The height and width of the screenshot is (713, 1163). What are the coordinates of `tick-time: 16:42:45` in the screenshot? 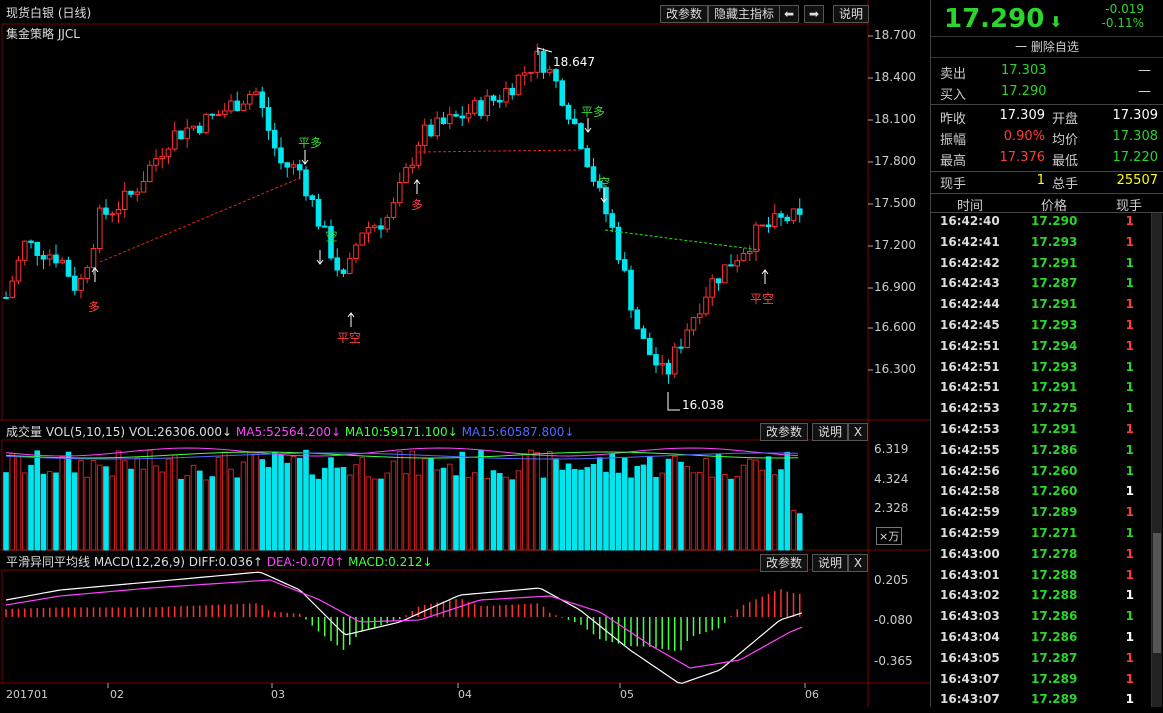 It's located at (970, 325).